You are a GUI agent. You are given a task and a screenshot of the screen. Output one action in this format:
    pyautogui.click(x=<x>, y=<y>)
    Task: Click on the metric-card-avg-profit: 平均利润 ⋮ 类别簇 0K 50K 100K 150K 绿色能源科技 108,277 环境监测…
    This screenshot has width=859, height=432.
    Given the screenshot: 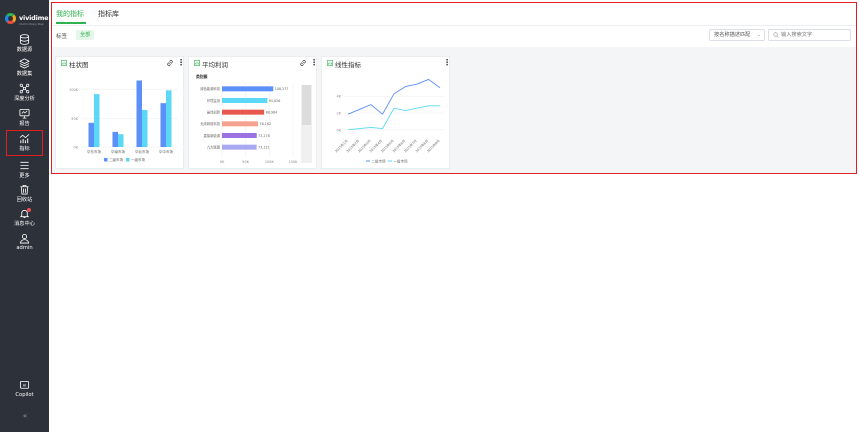 What is the action you would take?
    pyautogui.click(x=253, y=112)
    